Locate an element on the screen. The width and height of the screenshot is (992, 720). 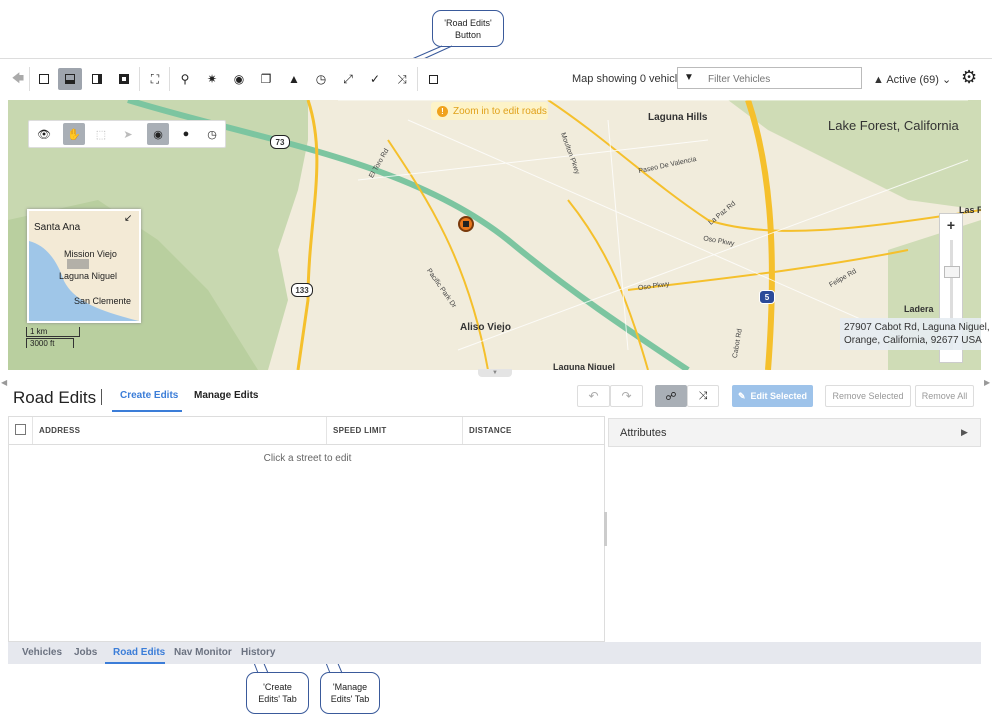
right-expand-arrow: ▶ is located at coordinates (987, 382).